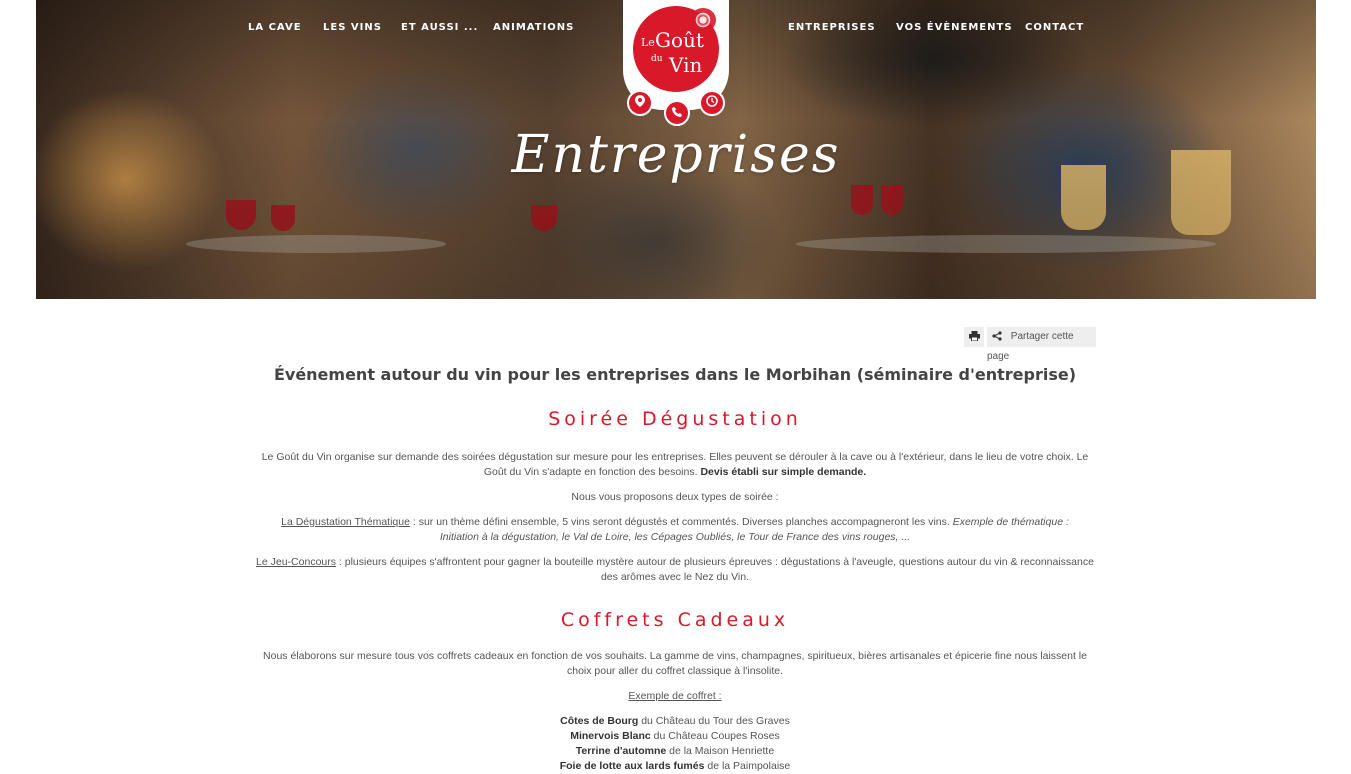 Image resolution: width=1351 pixels, height=774 pixels. I want to click on section-title: Soirée Dégustation, so click(675, 419).